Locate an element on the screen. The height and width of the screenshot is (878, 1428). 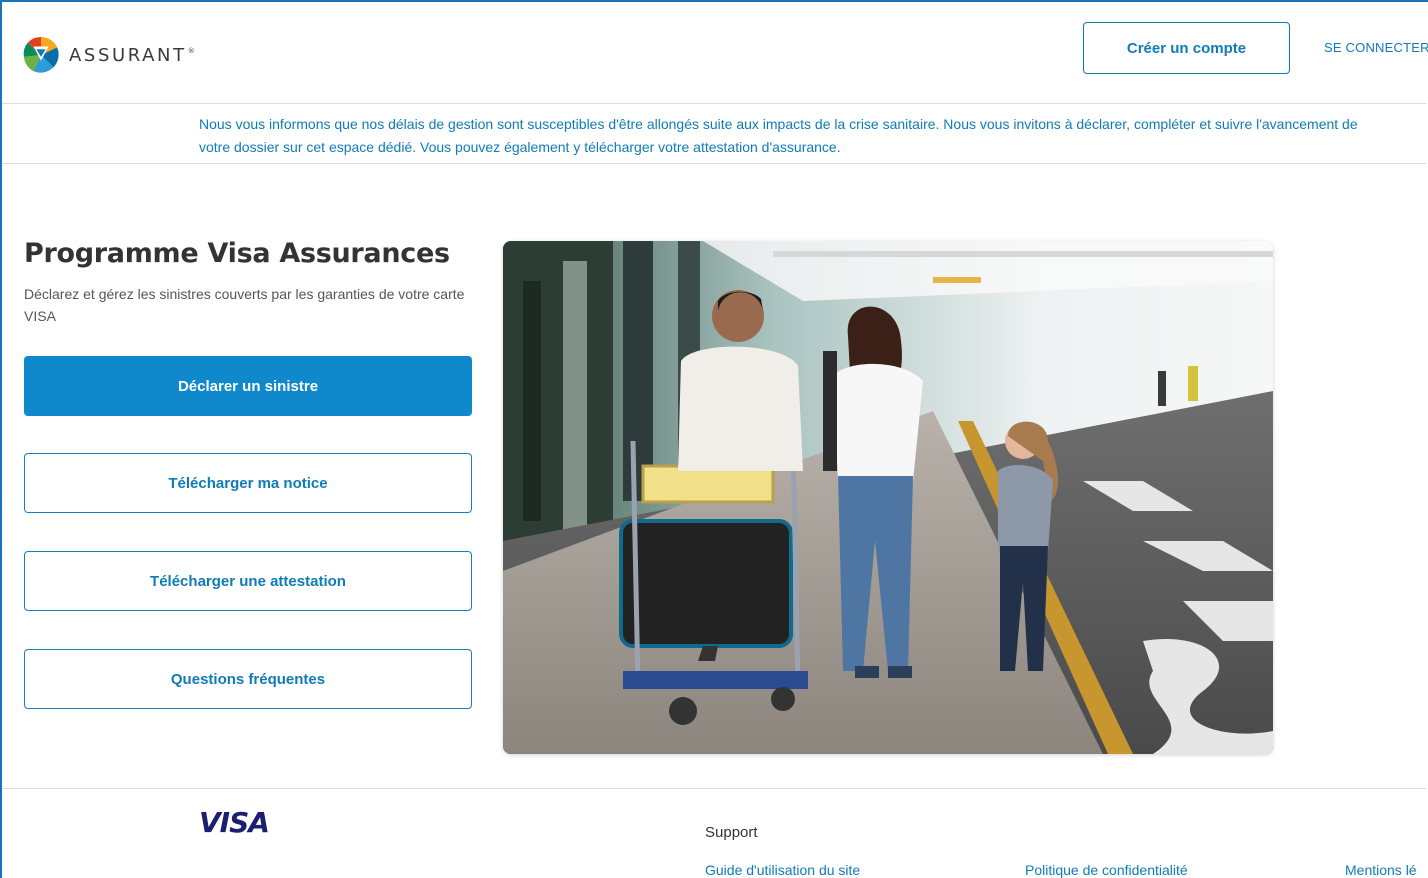
faq-button: Questions fréquentes is located at coordinates (248, 679).